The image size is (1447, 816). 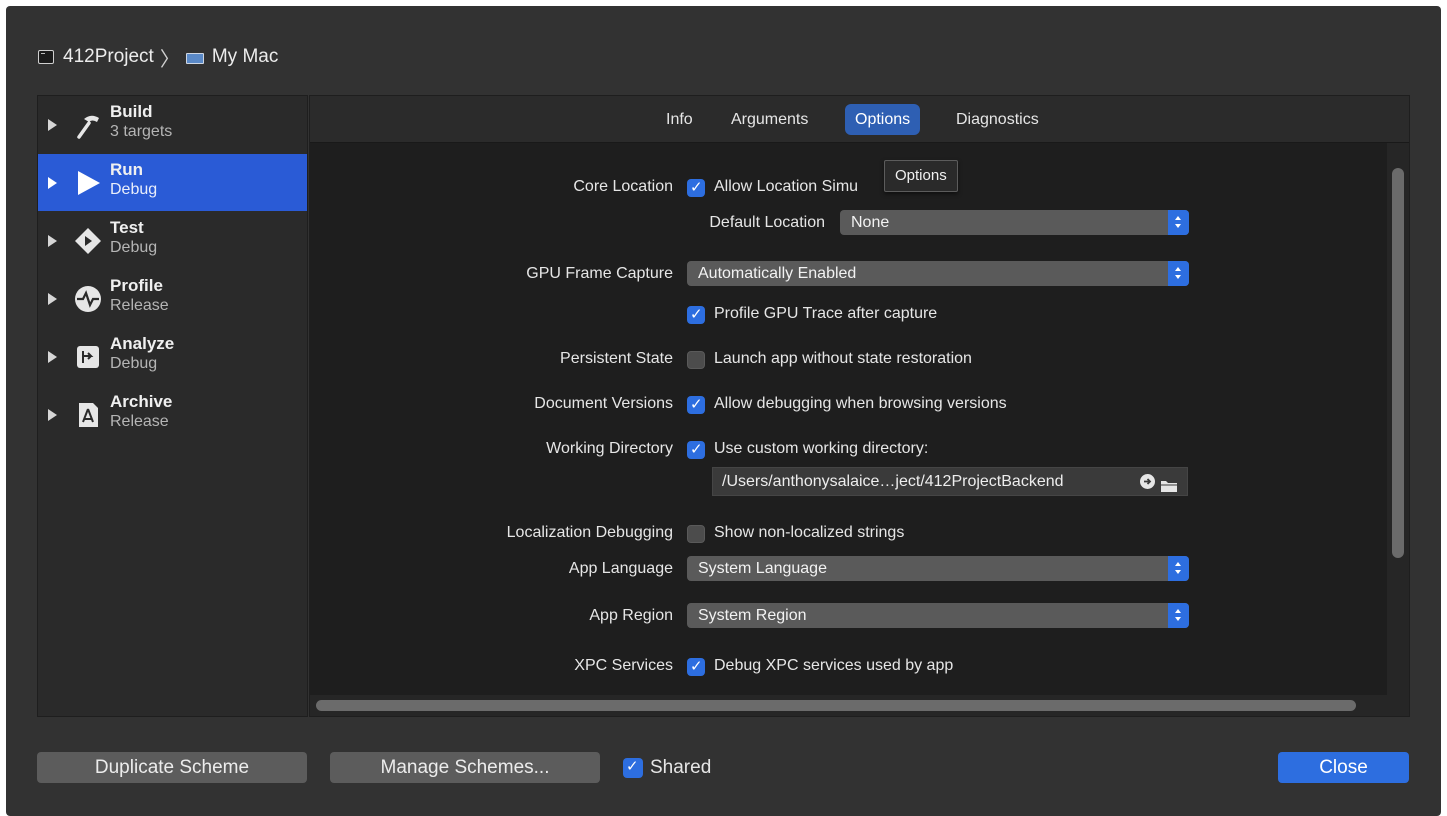 I want to click on profile-gpu-trace-checkbox, so click(x=696, y=314).